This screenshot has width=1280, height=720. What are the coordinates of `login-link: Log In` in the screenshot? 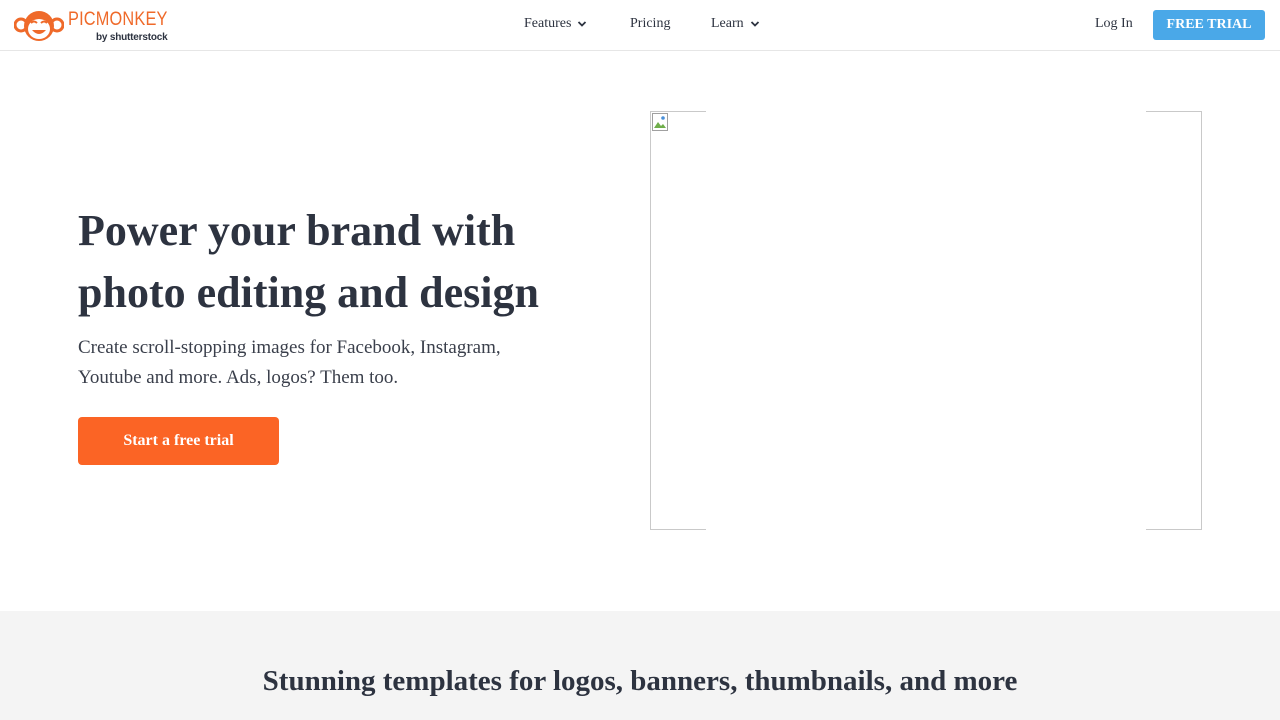 It's located at (1114, 24).